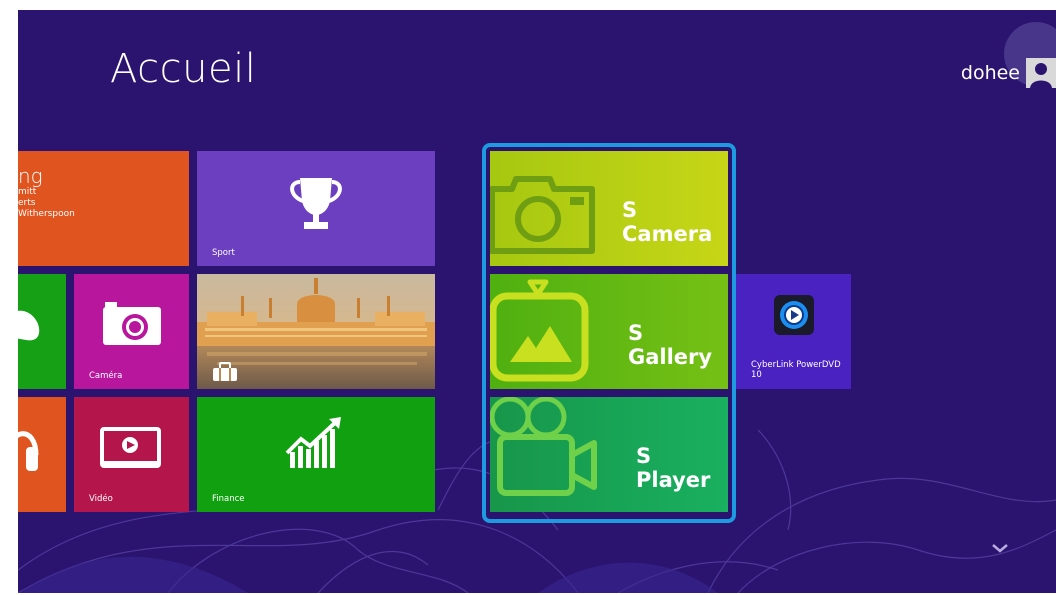  What do you see at coordinates (673, 468) in the screenshot?
I see `s-player-label: S Player` at bounding box center [673, 468].